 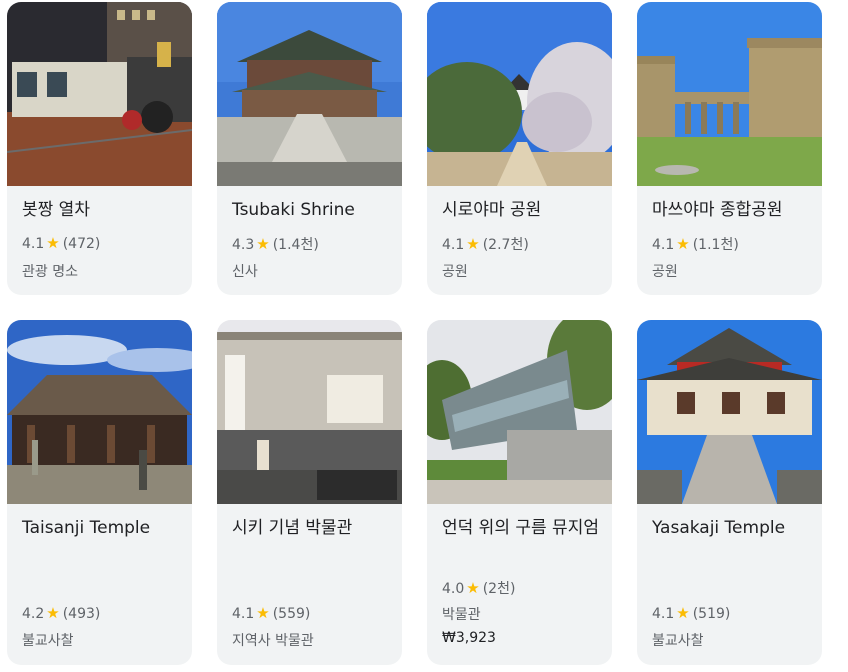 I want to click on review-count: (559), so click(x=291, y=614).